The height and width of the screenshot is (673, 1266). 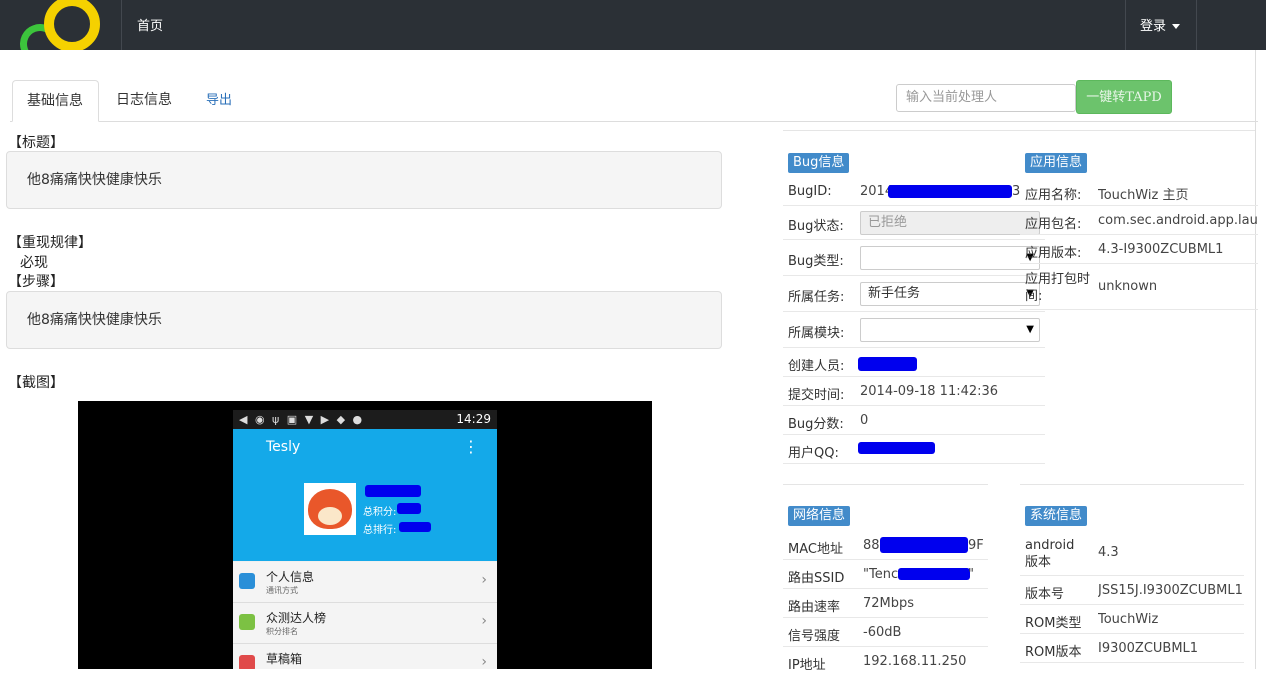 What do you see at coordinates (882, 632) in the screenshot?
I see `signal-value: -60dB` at bounding box center [882, 632].